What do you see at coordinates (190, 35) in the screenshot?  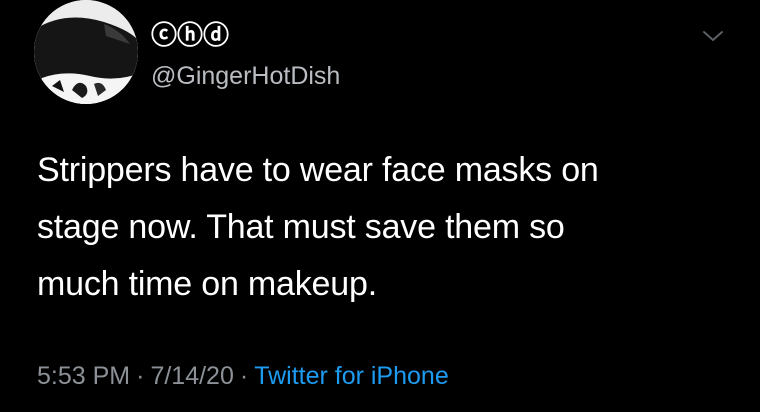 I see `display-name: ⓒⓗⓓ` at bounding box center [190, 35].